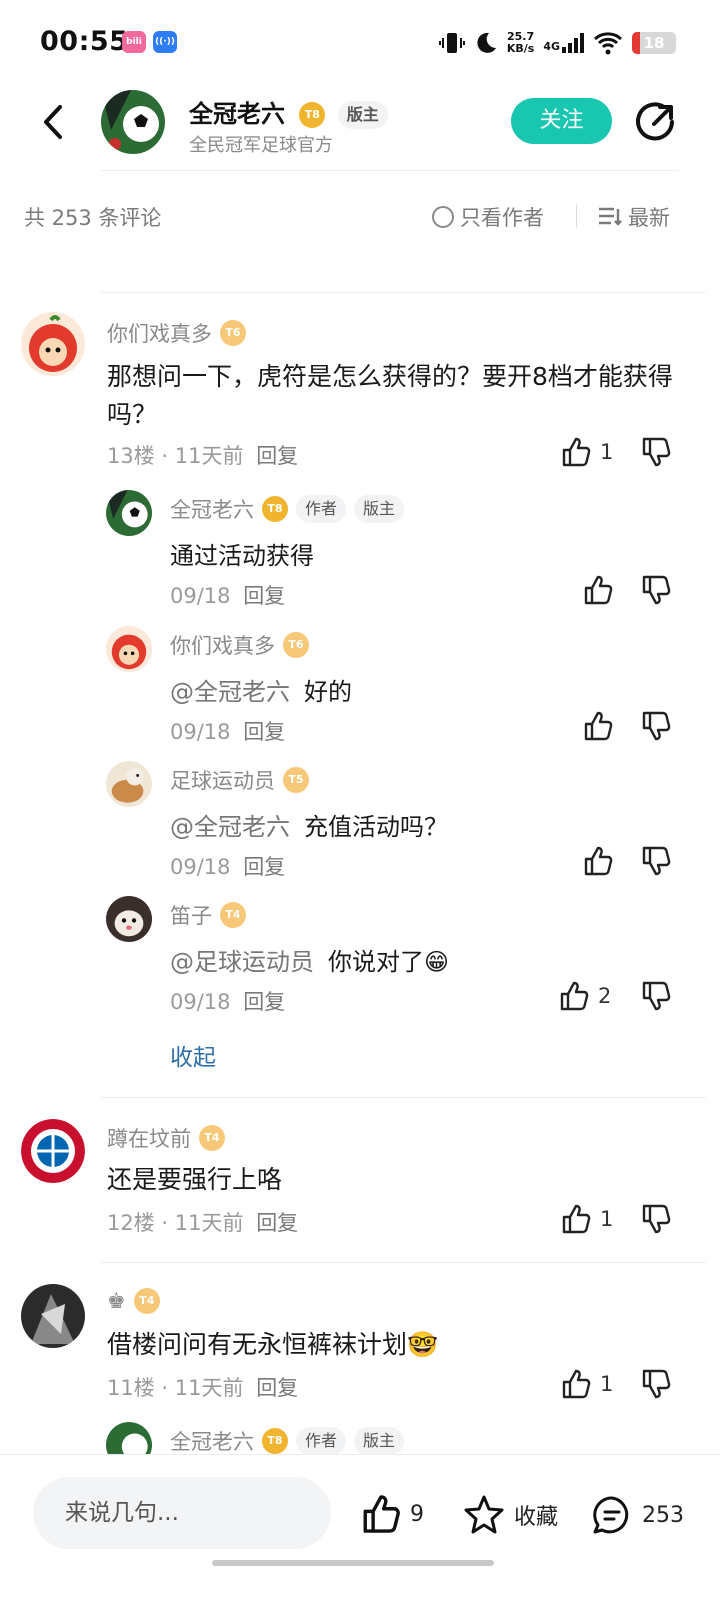 The image size is (720, 1600). What do you see at coordinates (443, 217) in the screenshot?
I see `radio-icon` at bounding box center [443, 217].